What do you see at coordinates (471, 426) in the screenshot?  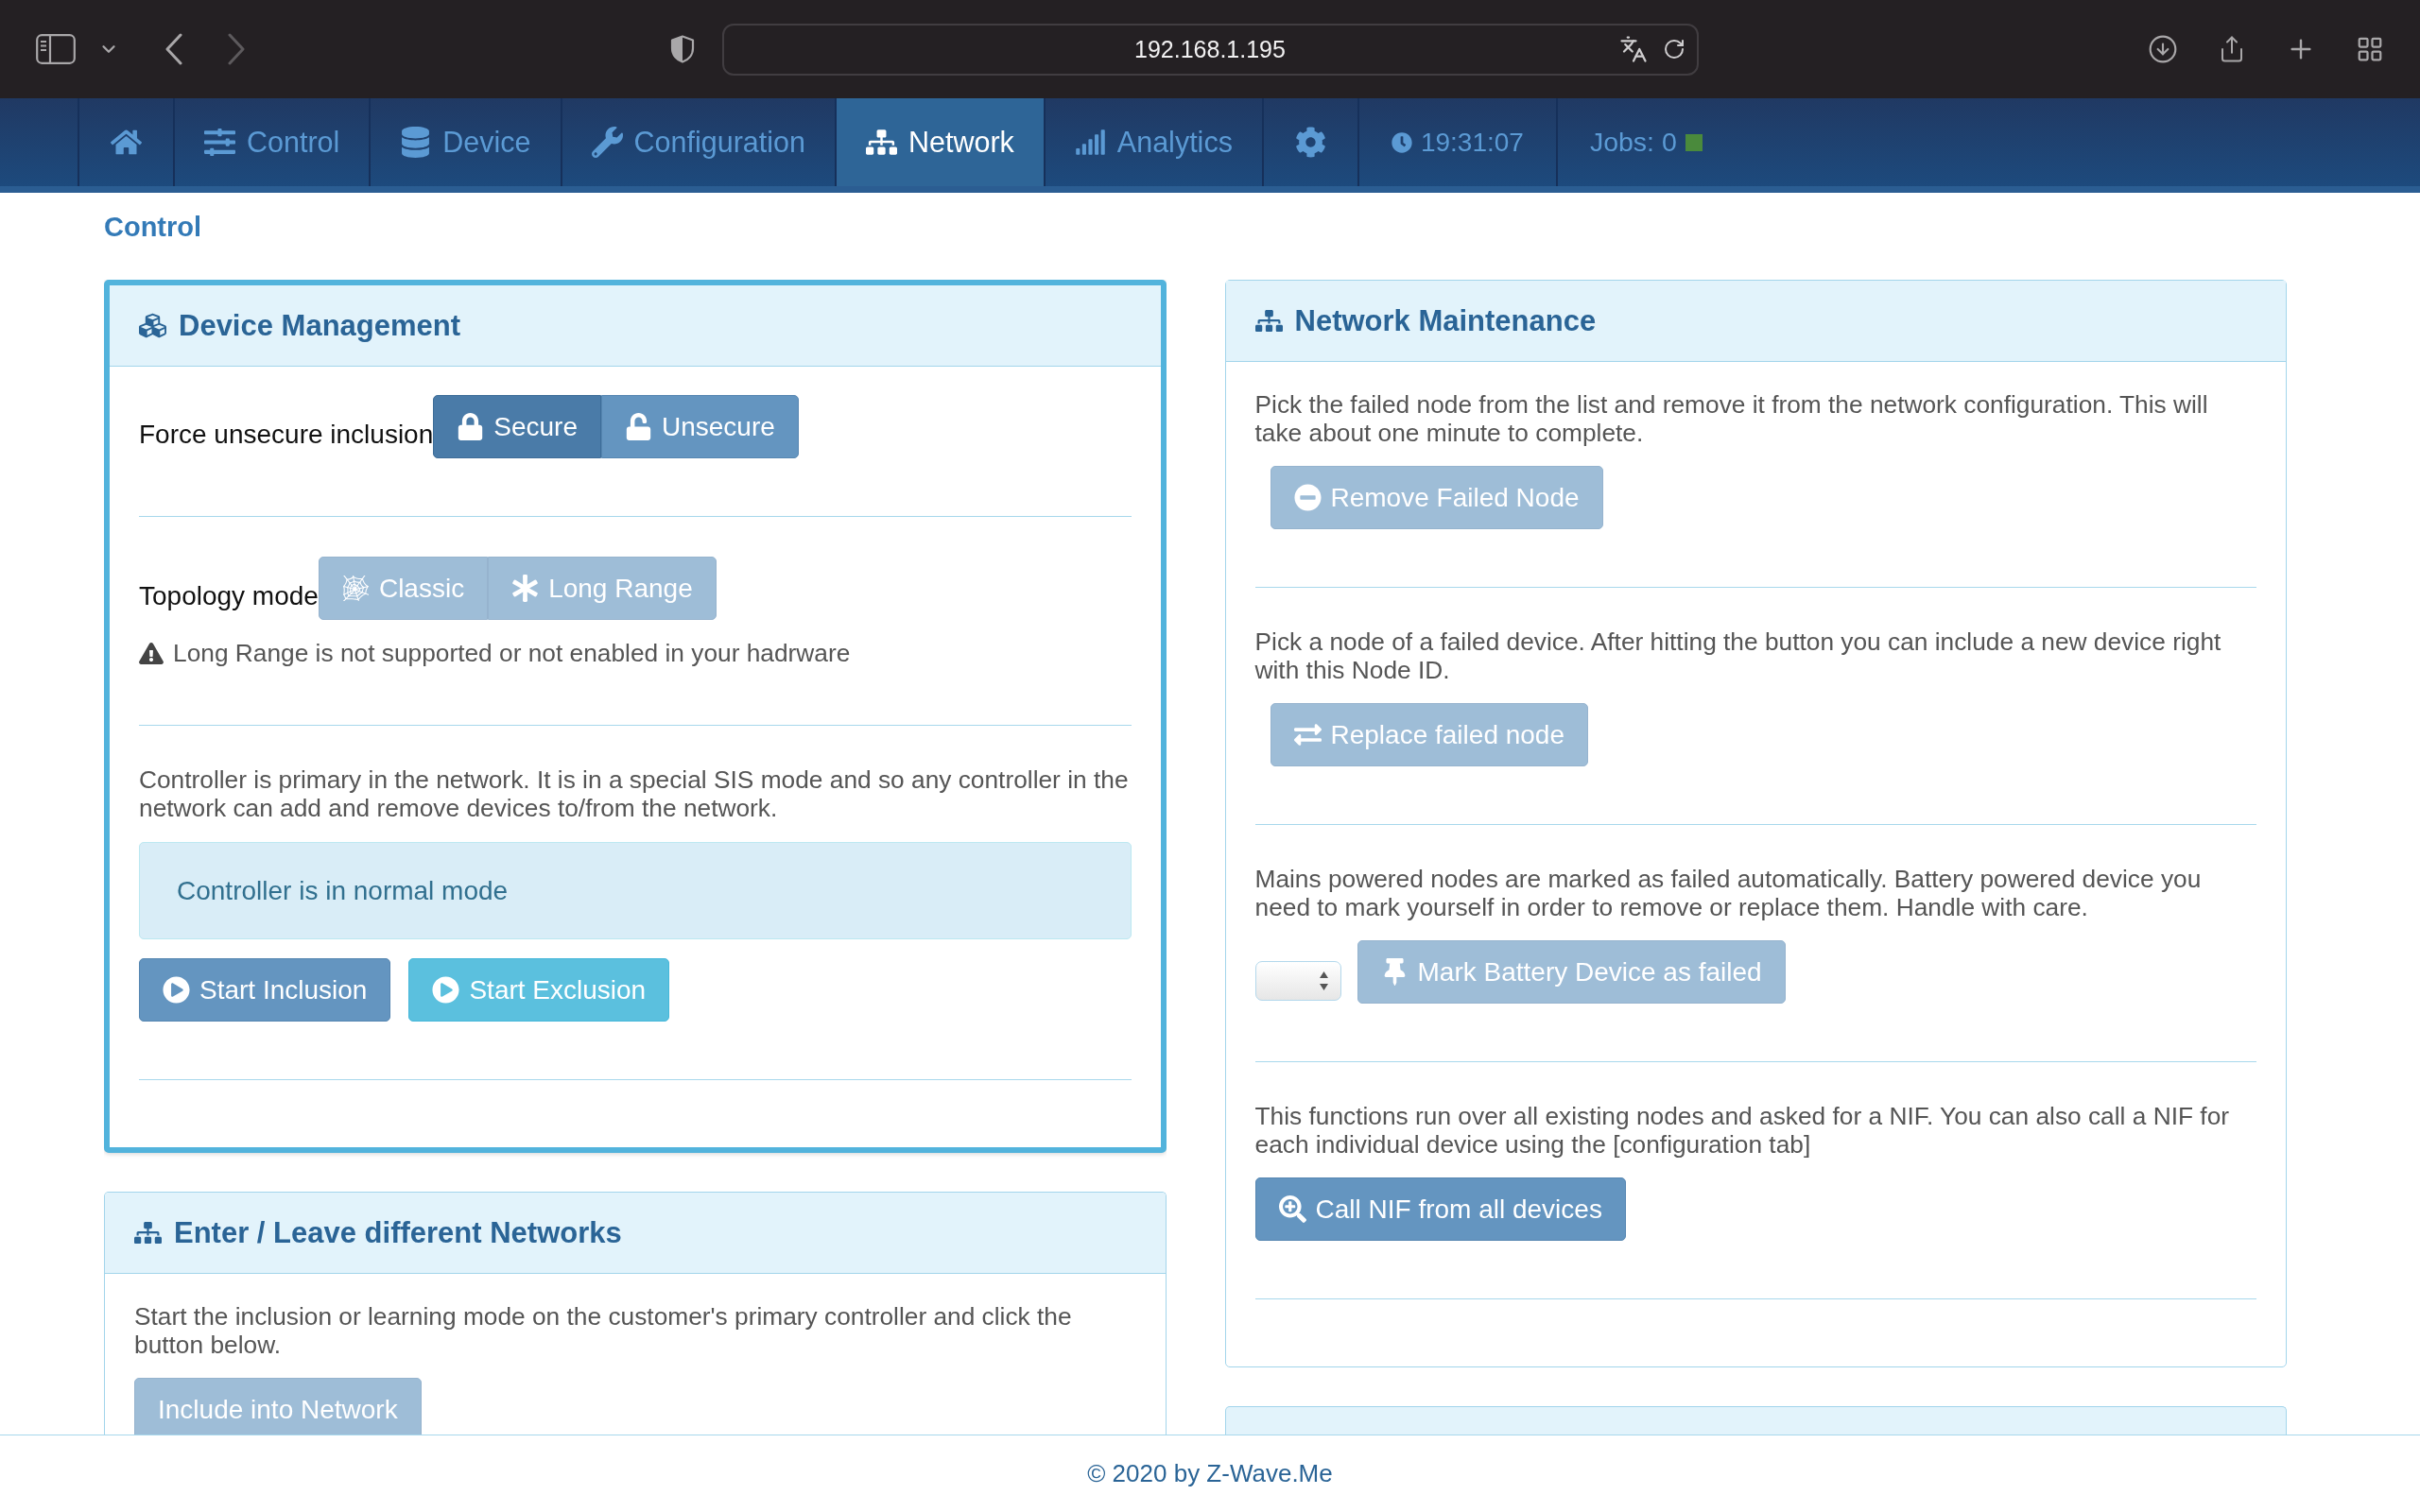 I see `lock-icon` at bounding box center [471, 426].